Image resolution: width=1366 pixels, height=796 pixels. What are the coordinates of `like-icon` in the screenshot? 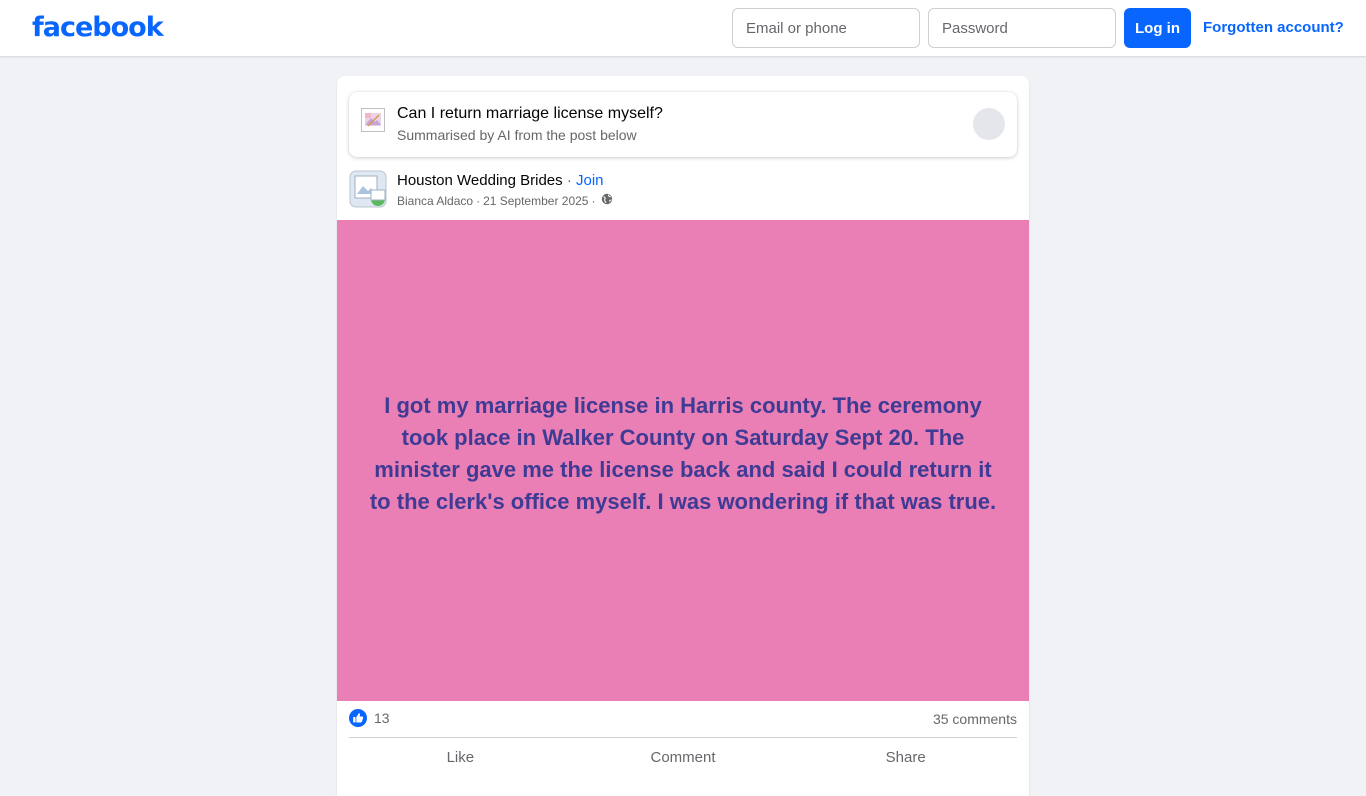 It's located at (358, 718).